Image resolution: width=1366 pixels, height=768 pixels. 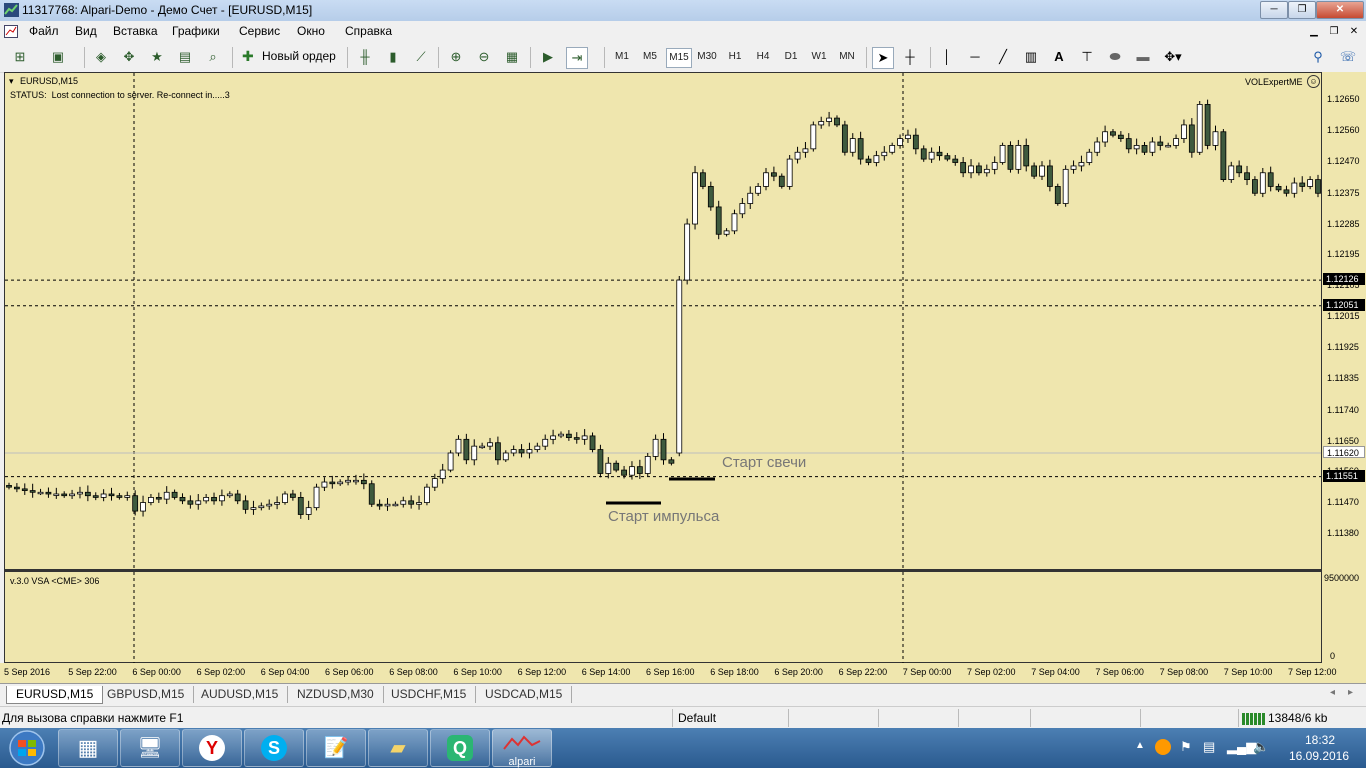 What do you see at coordinates (1115, 57) in the screenshot?
I see `ellipse-icon: ⬬` at bounding box center [1115, 57].